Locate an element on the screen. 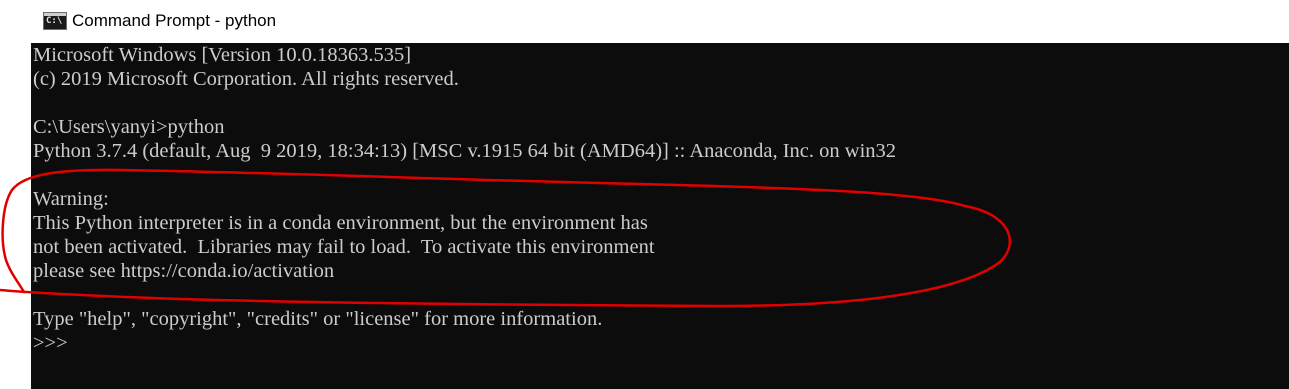 This screenshot has height=389, width=1289. console-line-warning-3: please see https://conda.io/activation is located at coordinates (184, 271).